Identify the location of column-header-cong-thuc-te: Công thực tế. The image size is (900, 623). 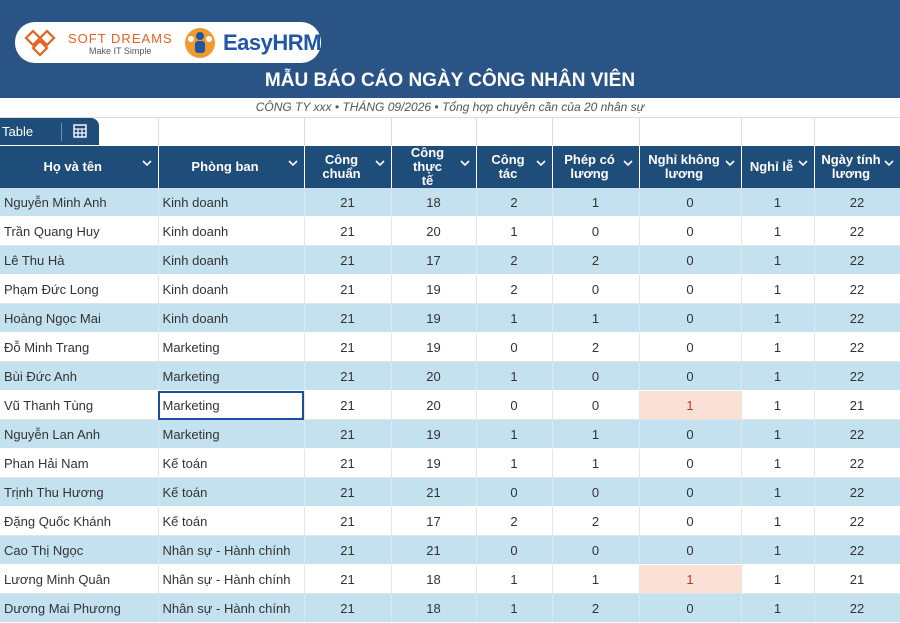
(434, 166).